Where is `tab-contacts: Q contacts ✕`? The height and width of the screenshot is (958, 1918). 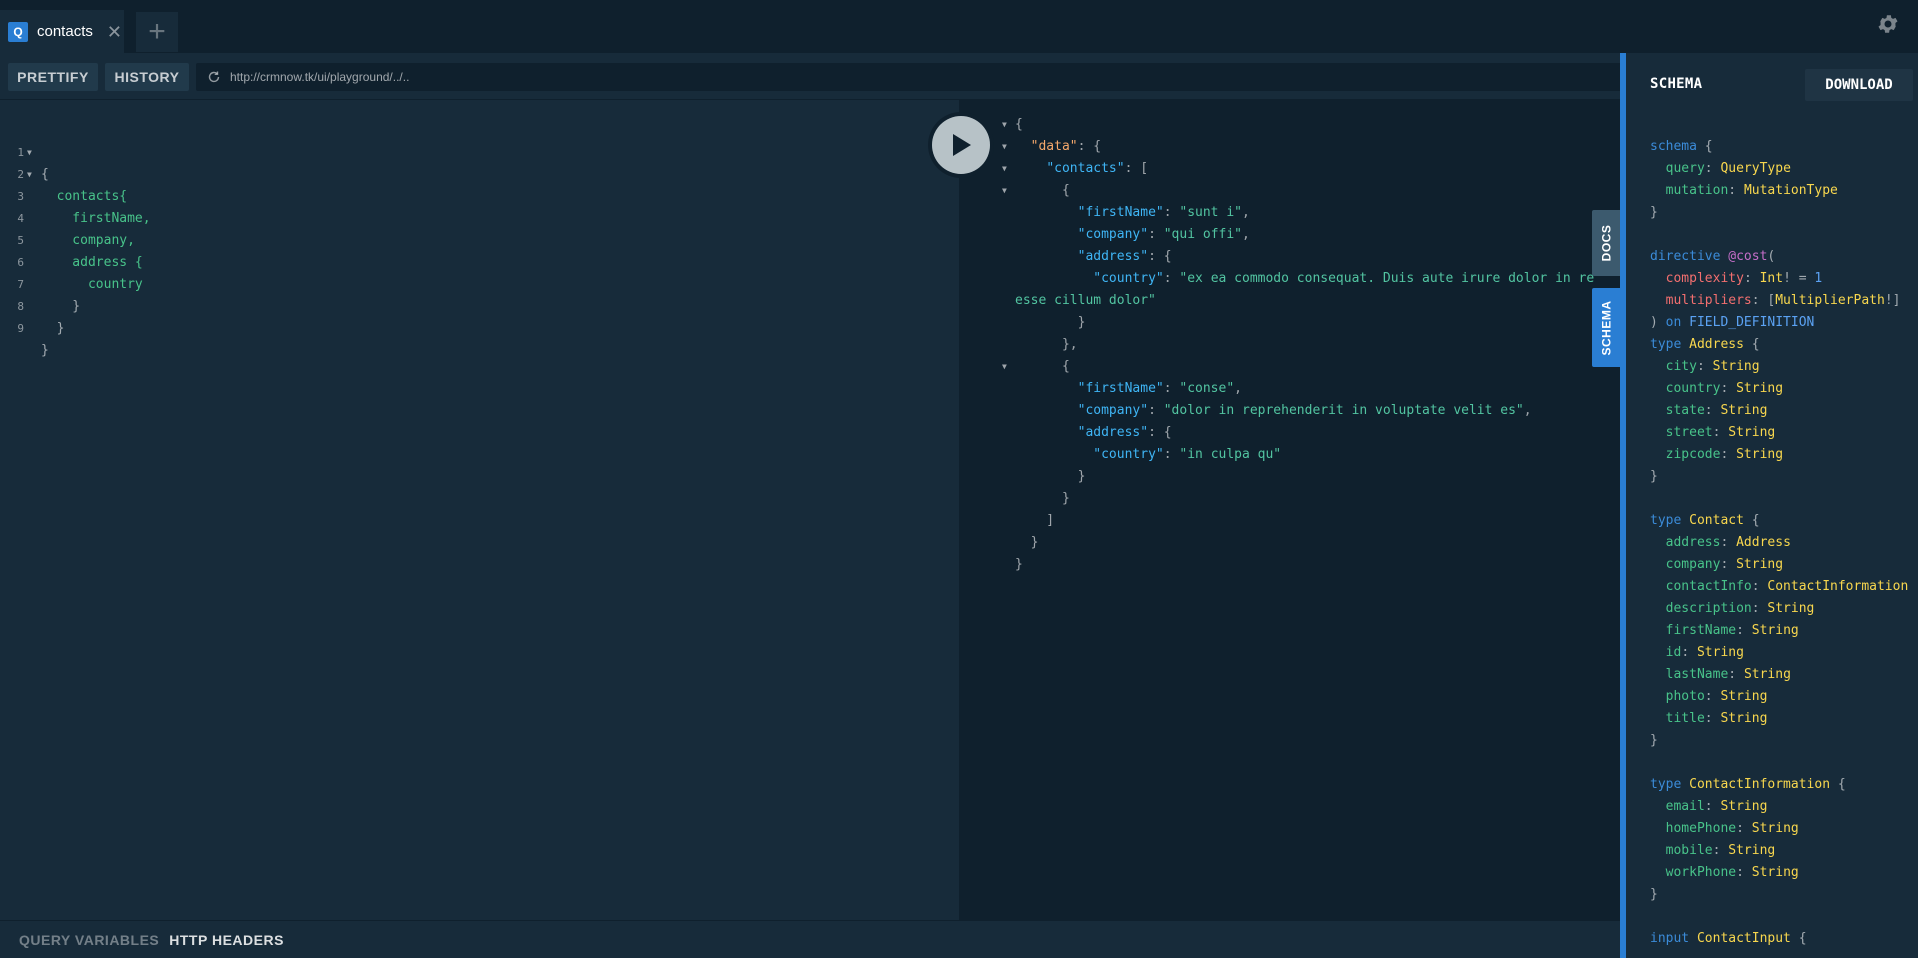
tab-contacts: Q contacts ✕ is located at coordinates (62, 31).